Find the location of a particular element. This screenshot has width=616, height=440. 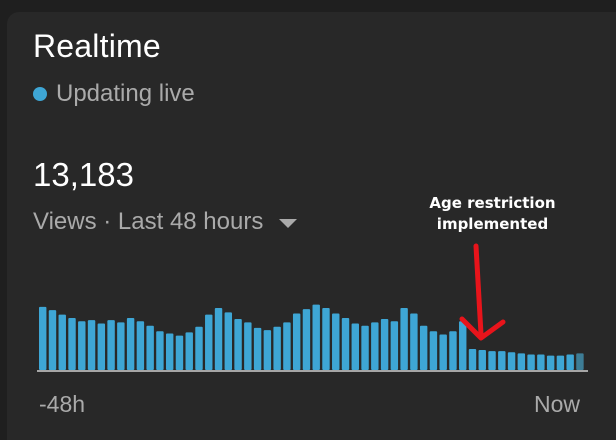

x-axis-end-label: Now is located at coordinates (557, 404).